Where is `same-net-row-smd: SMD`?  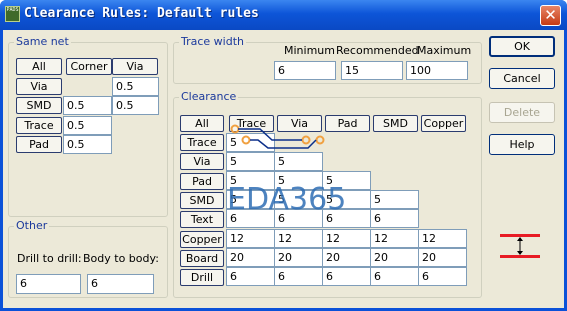
same-net-row-smd: SMD is located at coordinates (39, 105).